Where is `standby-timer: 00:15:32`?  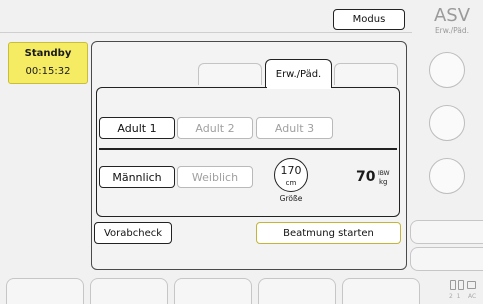 standby-timer: 00:15:32 is located at coordinates (48, 71).